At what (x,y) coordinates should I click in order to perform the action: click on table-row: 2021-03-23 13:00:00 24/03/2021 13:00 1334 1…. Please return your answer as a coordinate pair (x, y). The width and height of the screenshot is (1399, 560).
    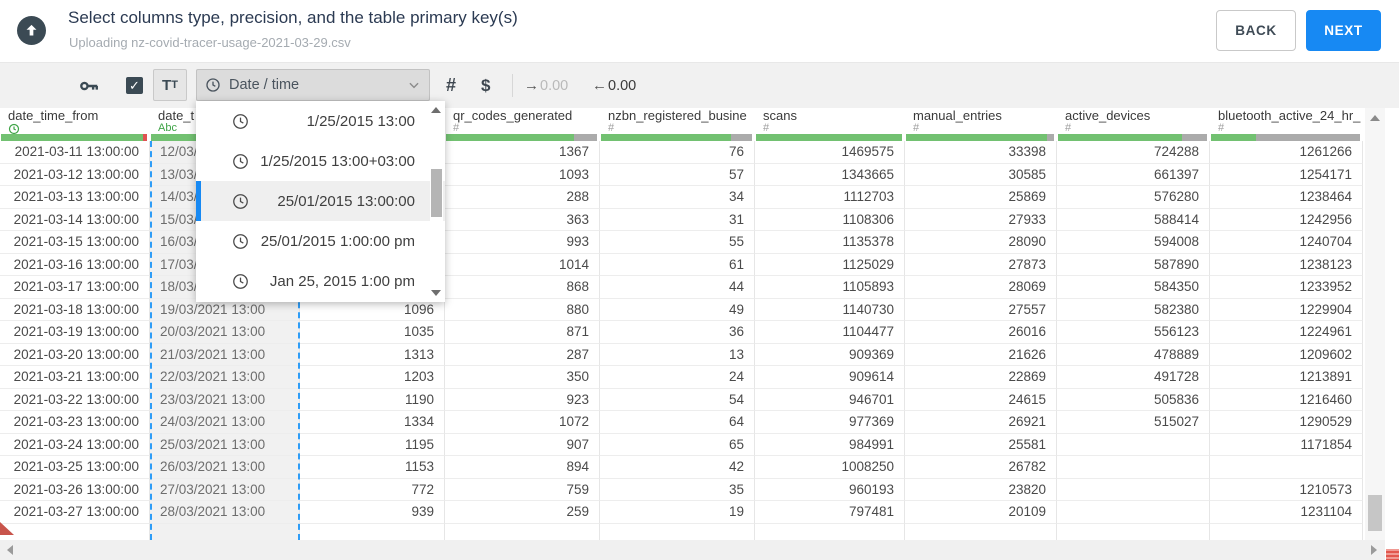
    Looking at the image, I should click on (681, 422).